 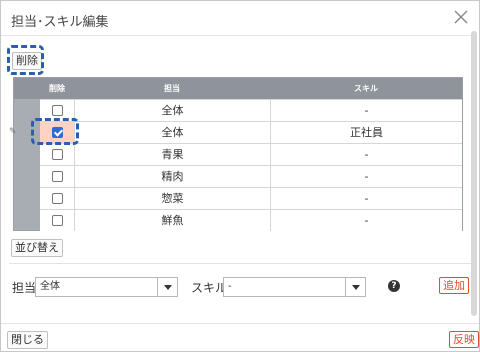 What do you see at coordinates (230, 286) in the screenshot?
I see `skill-select-value: -` at bounding box center [230, 286].